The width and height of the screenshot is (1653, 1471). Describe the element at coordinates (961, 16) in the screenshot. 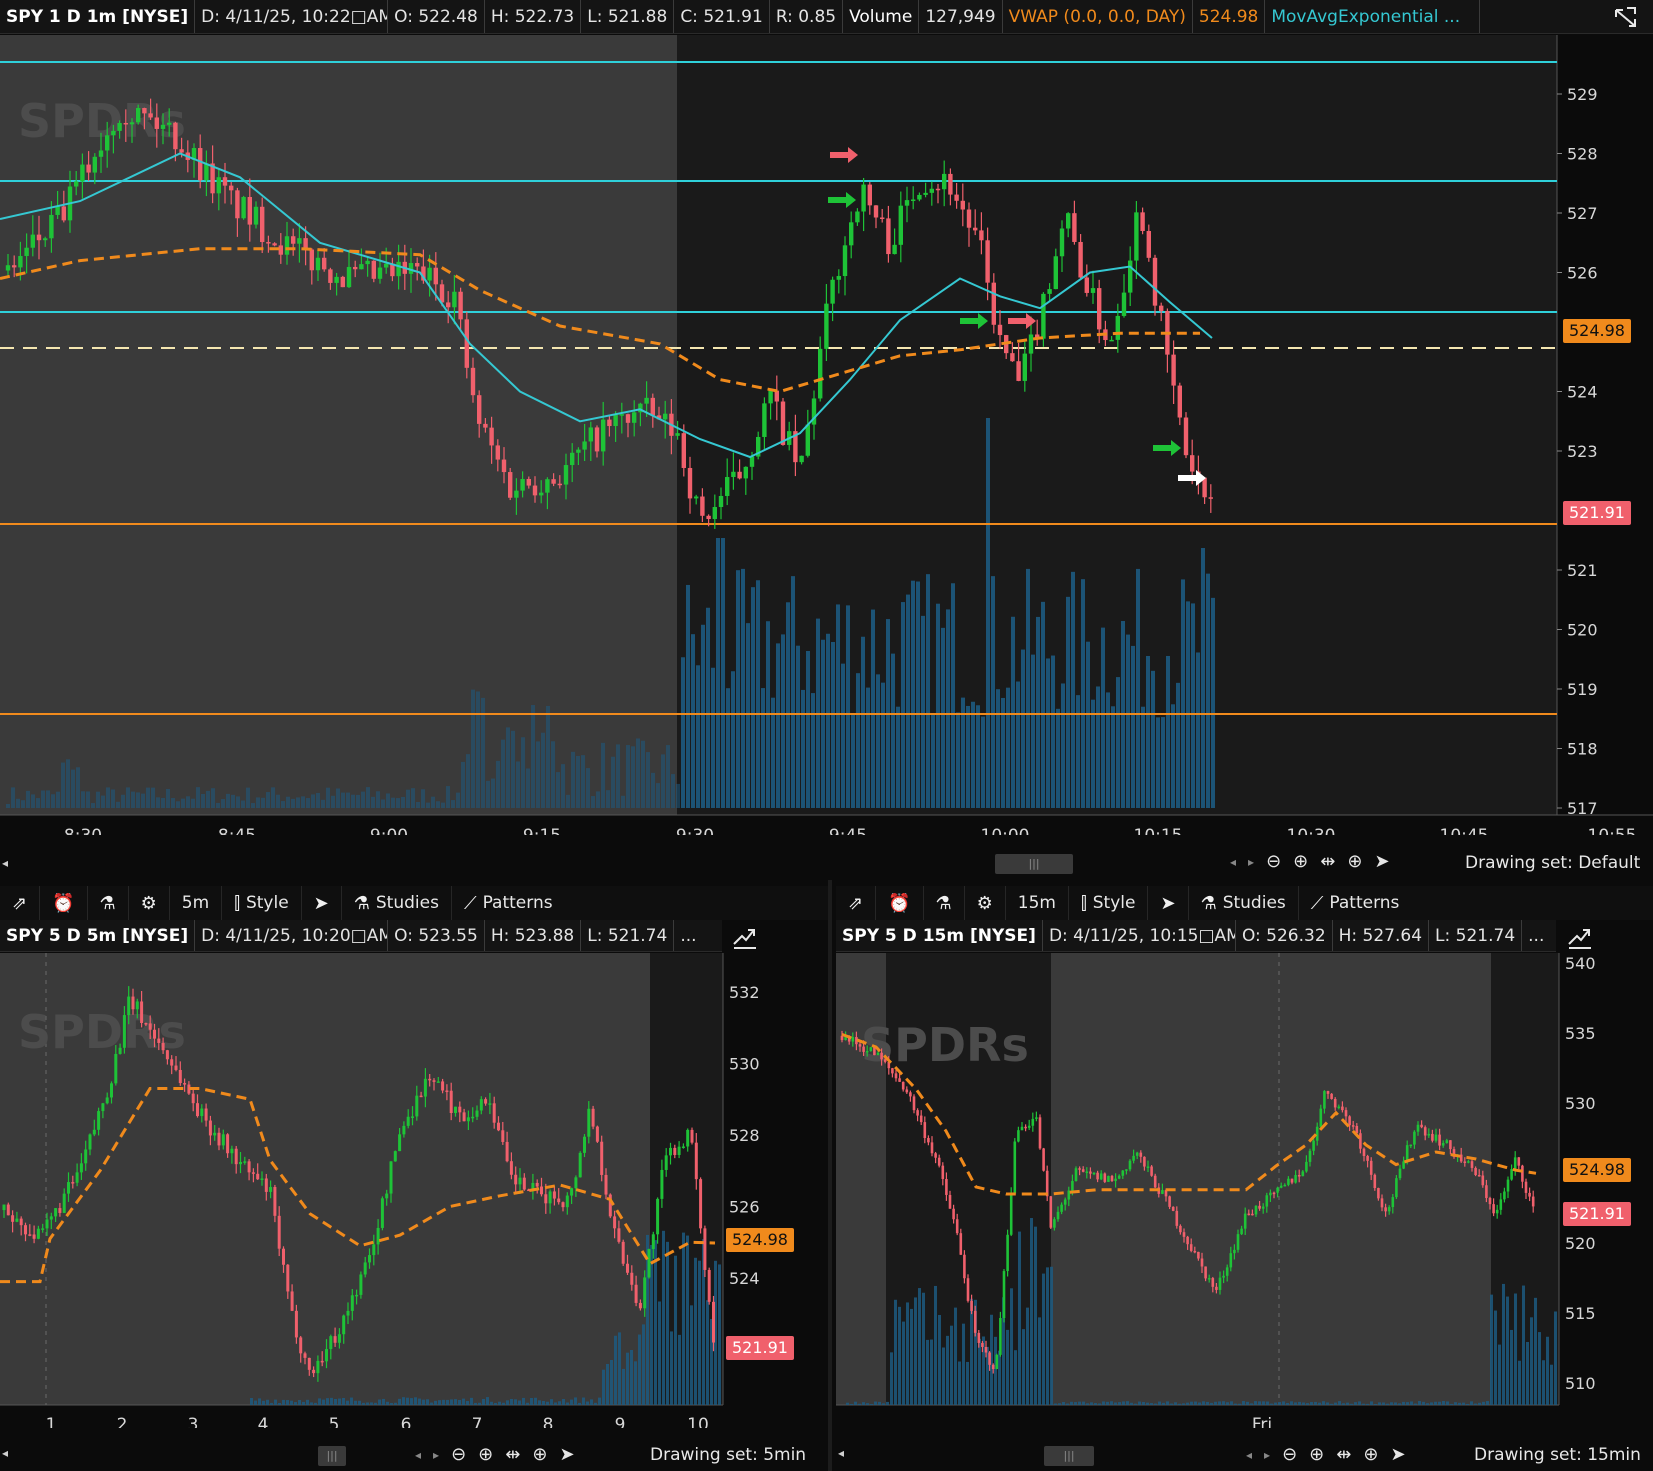

I see `volume-value: 127,949` at that location.